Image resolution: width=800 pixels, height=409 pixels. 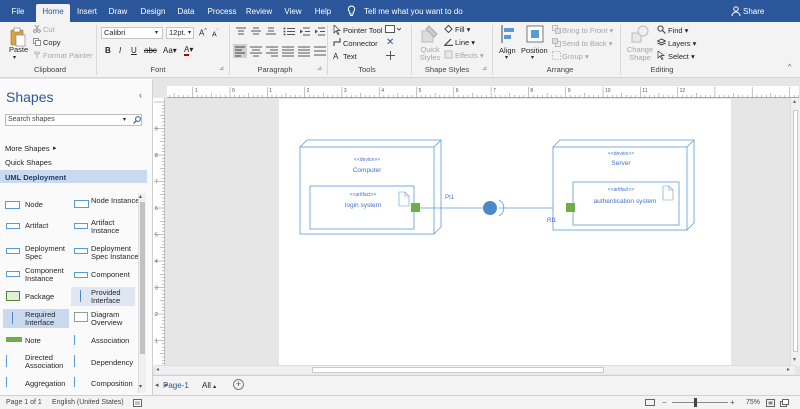 I want to click on tab-insert: Insert, so click(x=87, y=13).